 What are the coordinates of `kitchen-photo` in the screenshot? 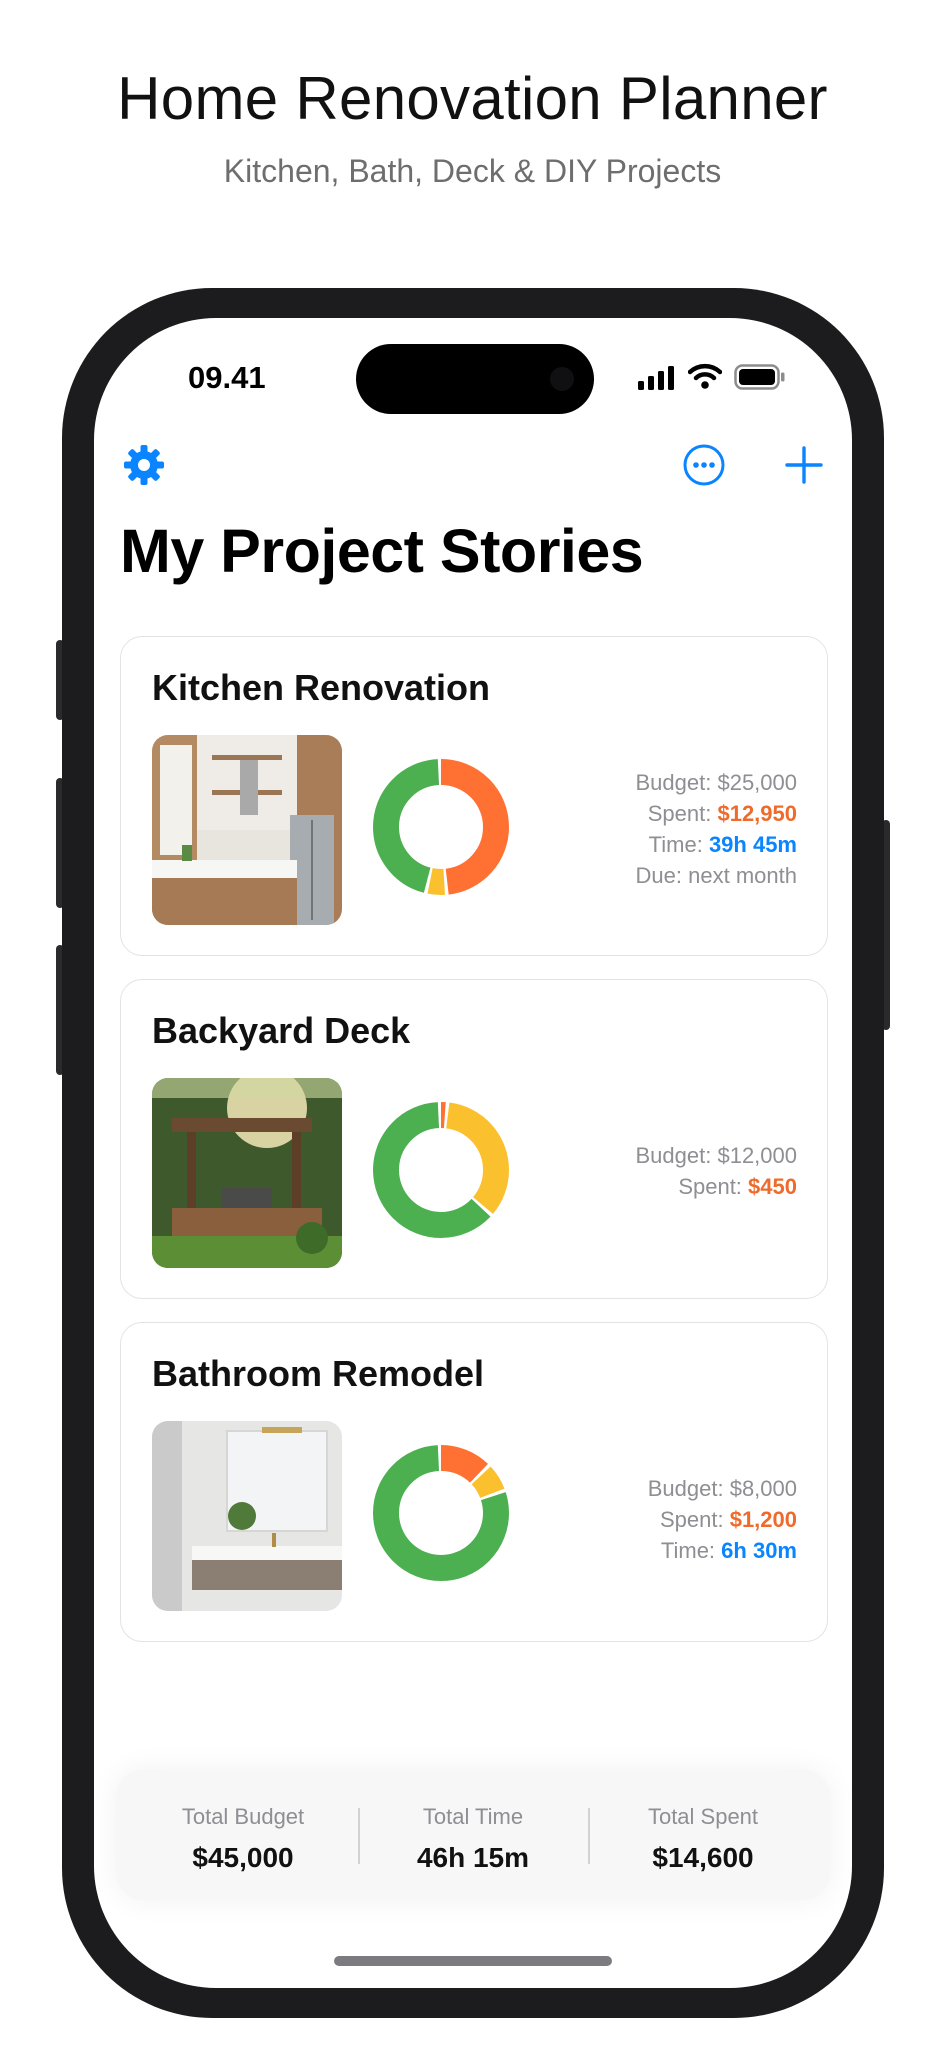 It's located at (247, 830).